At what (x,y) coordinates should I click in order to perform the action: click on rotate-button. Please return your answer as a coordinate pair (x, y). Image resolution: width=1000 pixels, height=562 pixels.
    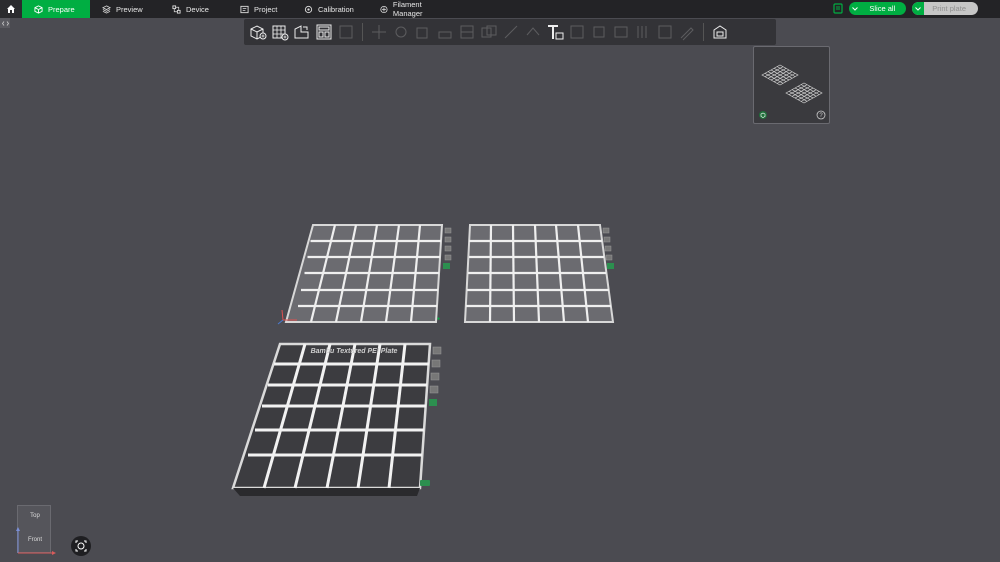
    Looking at the image, I should click on (401, 32).